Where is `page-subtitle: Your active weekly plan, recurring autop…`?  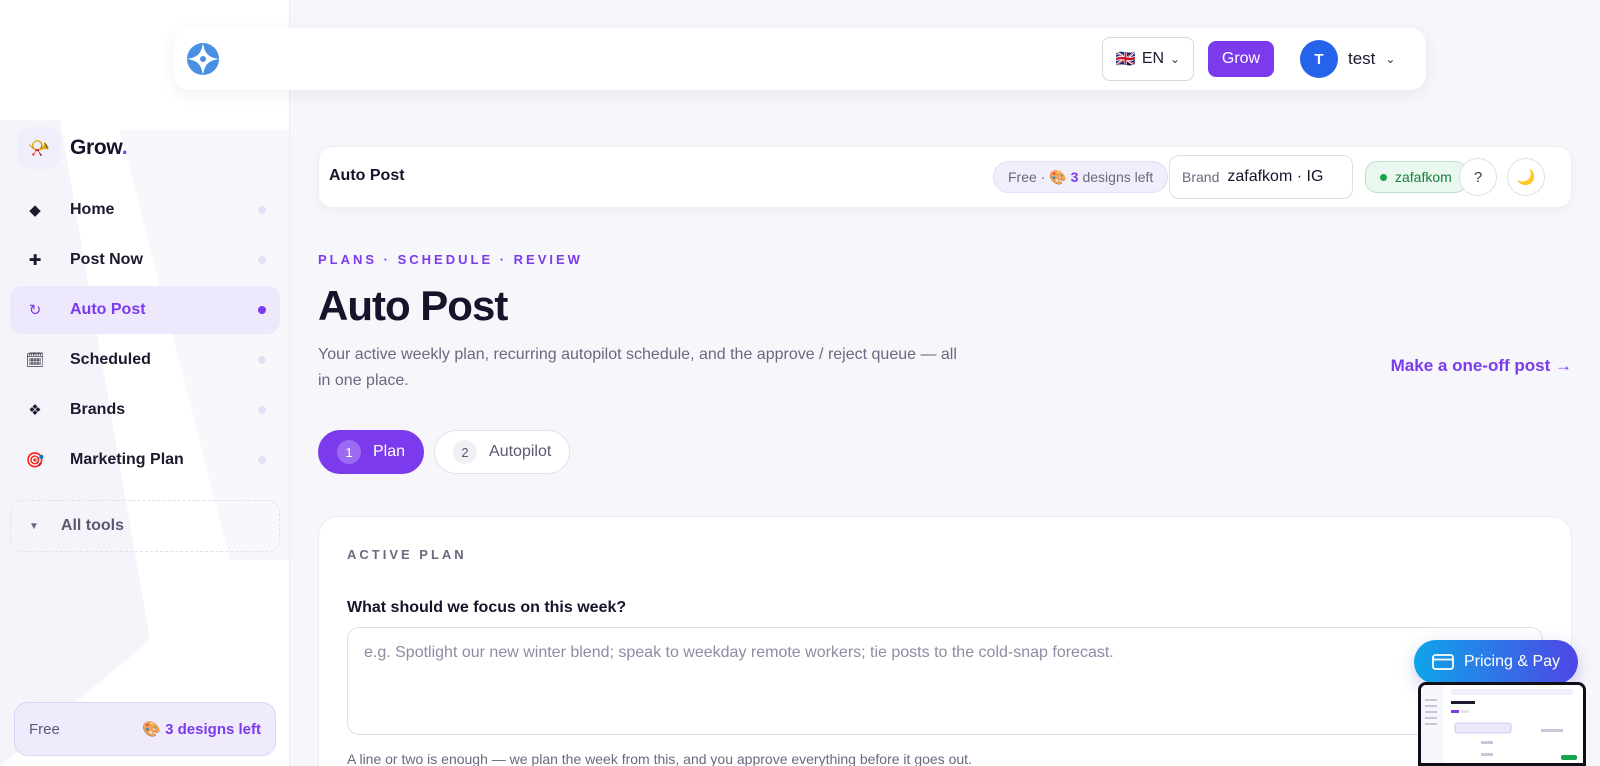
page-subtitle: Your active weekly plan, recurring autop… is located at coordinates (637, 367).